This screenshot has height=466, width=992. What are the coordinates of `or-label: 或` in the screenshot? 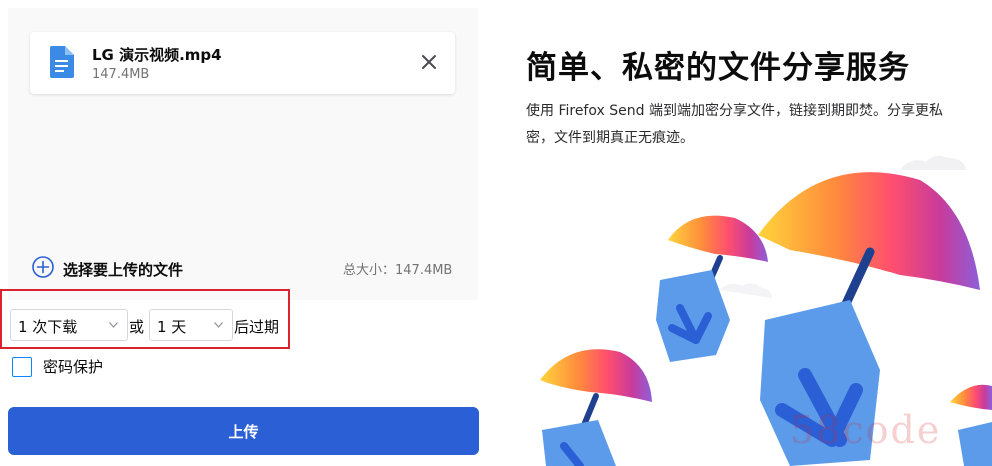 It's located at (137, 327).